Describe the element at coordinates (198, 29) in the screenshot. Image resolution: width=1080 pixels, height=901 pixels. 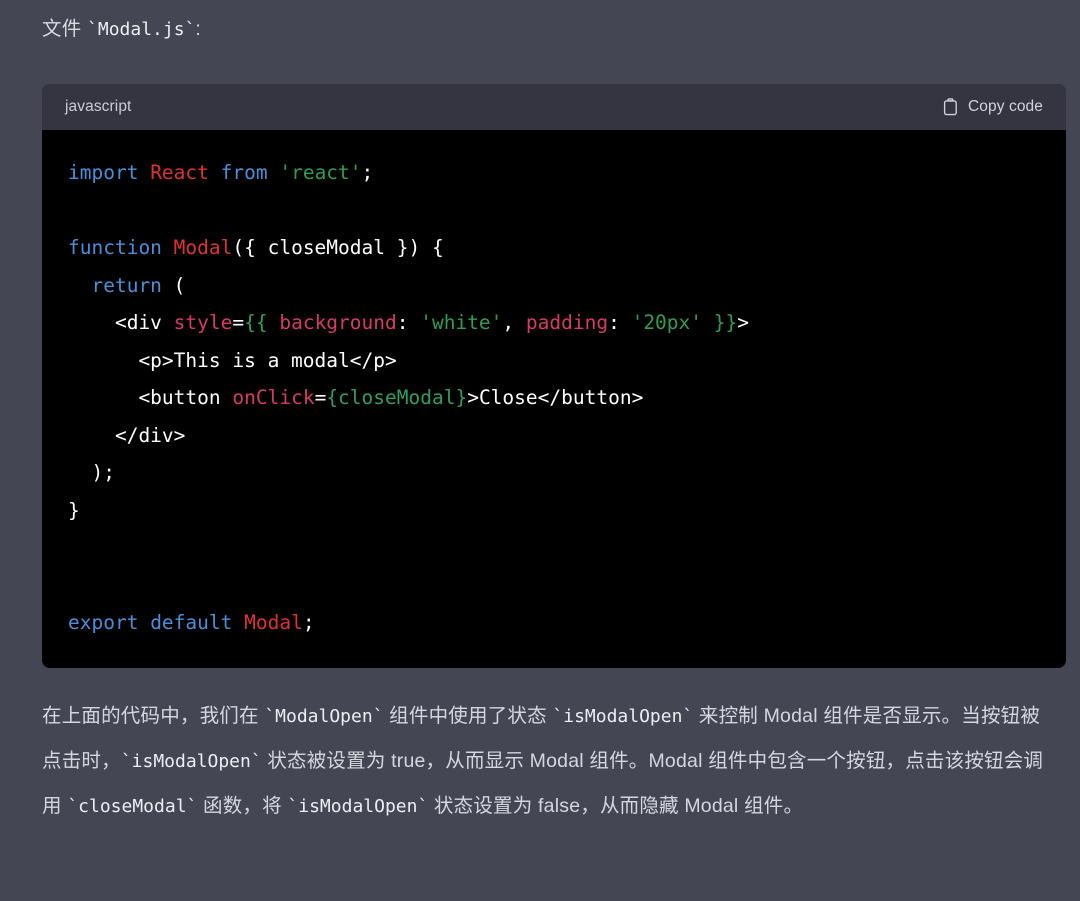
I see `intro-suffix: :` at that location.